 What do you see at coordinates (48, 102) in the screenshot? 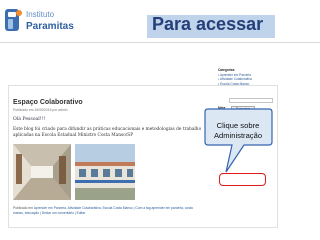
I see `post-title: Espaço Colaborativo` at bounding box center [48, 102].